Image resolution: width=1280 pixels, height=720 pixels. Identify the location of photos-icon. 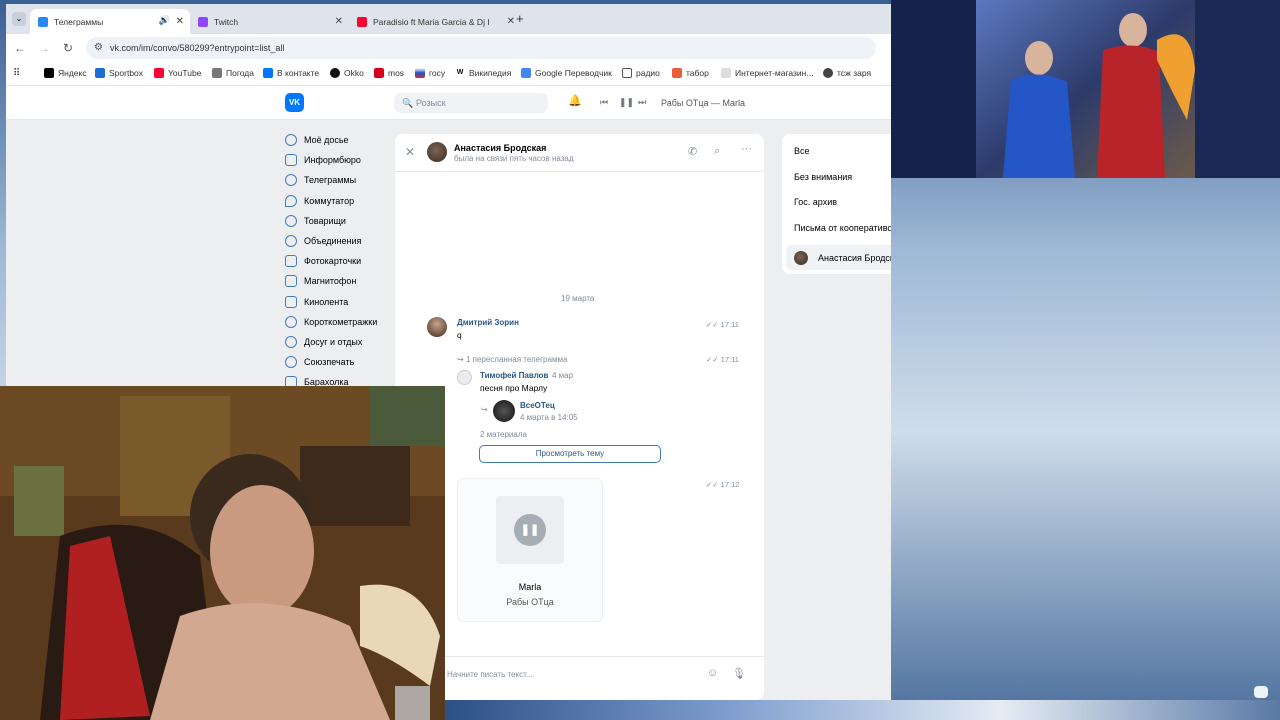
(291, 261).